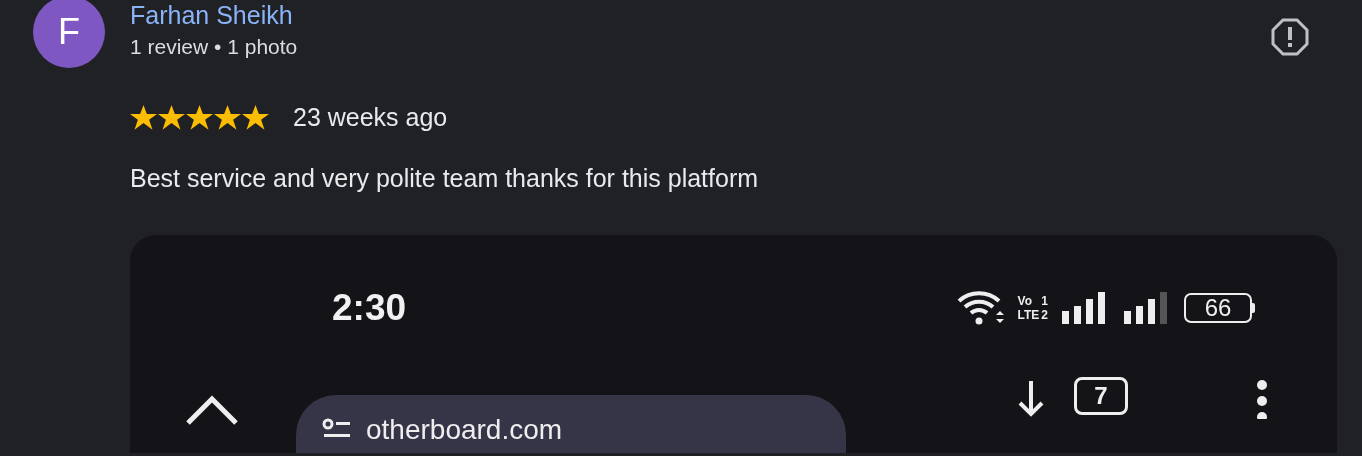  Describe the element at coordinates (370, 117) in the screenshot. I see `review-date: 23 weeks ago` at that location.